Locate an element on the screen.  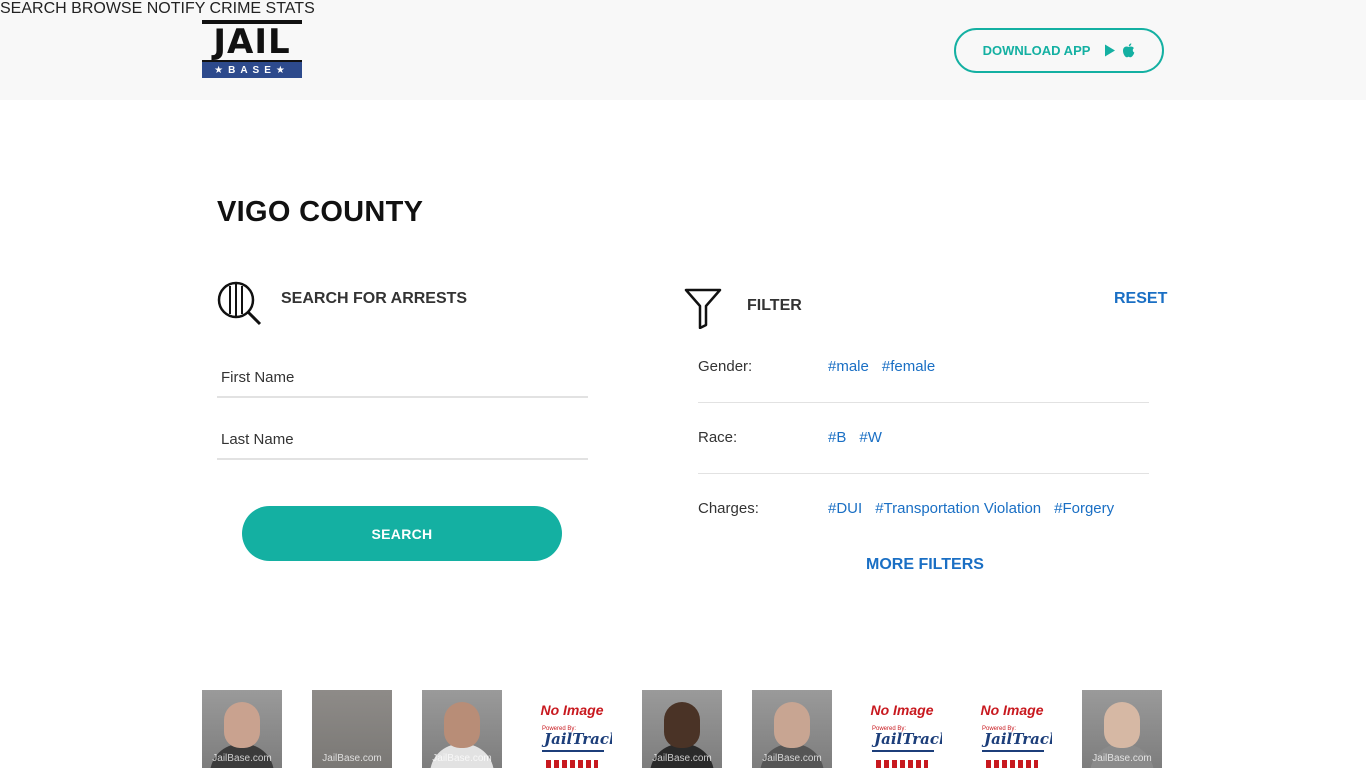
filter-tag-male: #male is located at coordinates (848, 366).